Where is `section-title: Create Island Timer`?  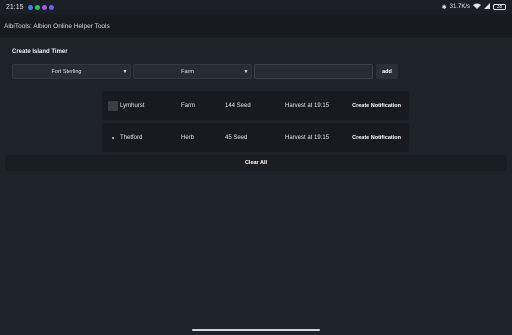 section-title: Create Island Timer is located at coordinates (40, 52).